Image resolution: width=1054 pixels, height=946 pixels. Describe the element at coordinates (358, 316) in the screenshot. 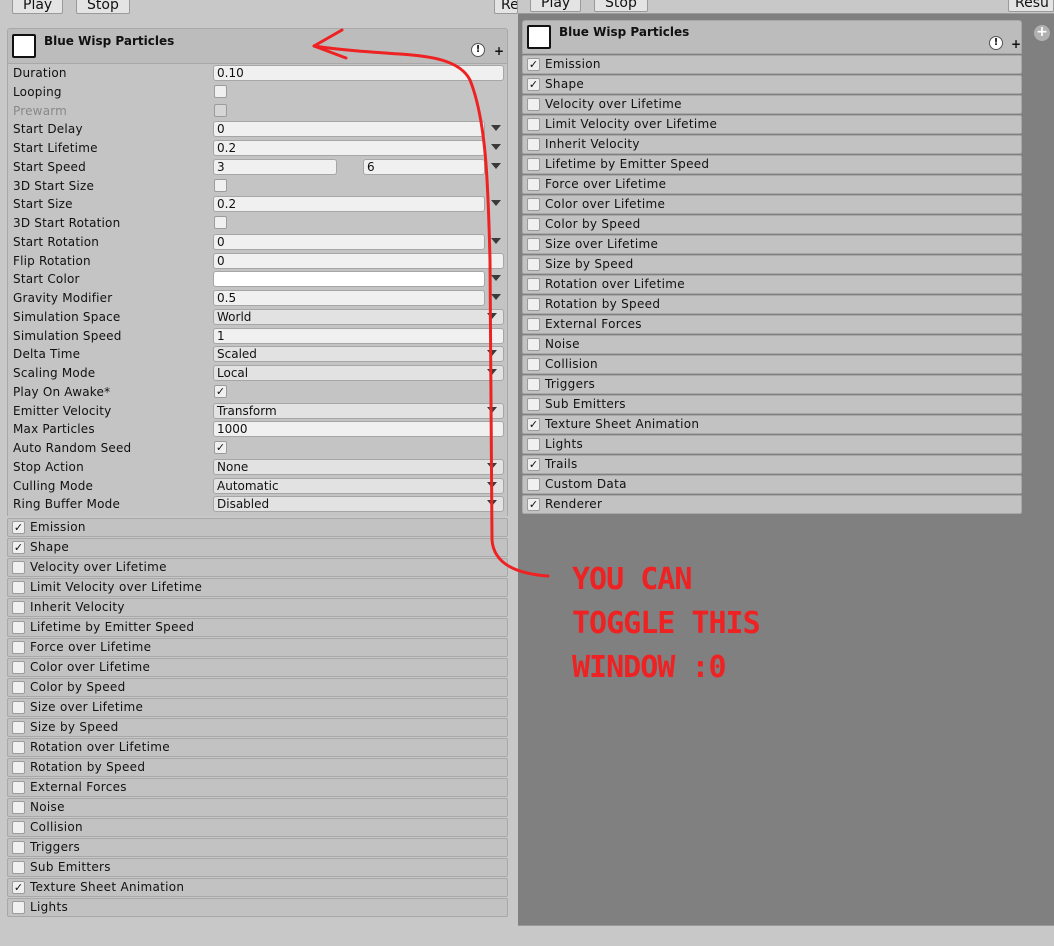

I see `simulation-space-dropdown: World` at that location.